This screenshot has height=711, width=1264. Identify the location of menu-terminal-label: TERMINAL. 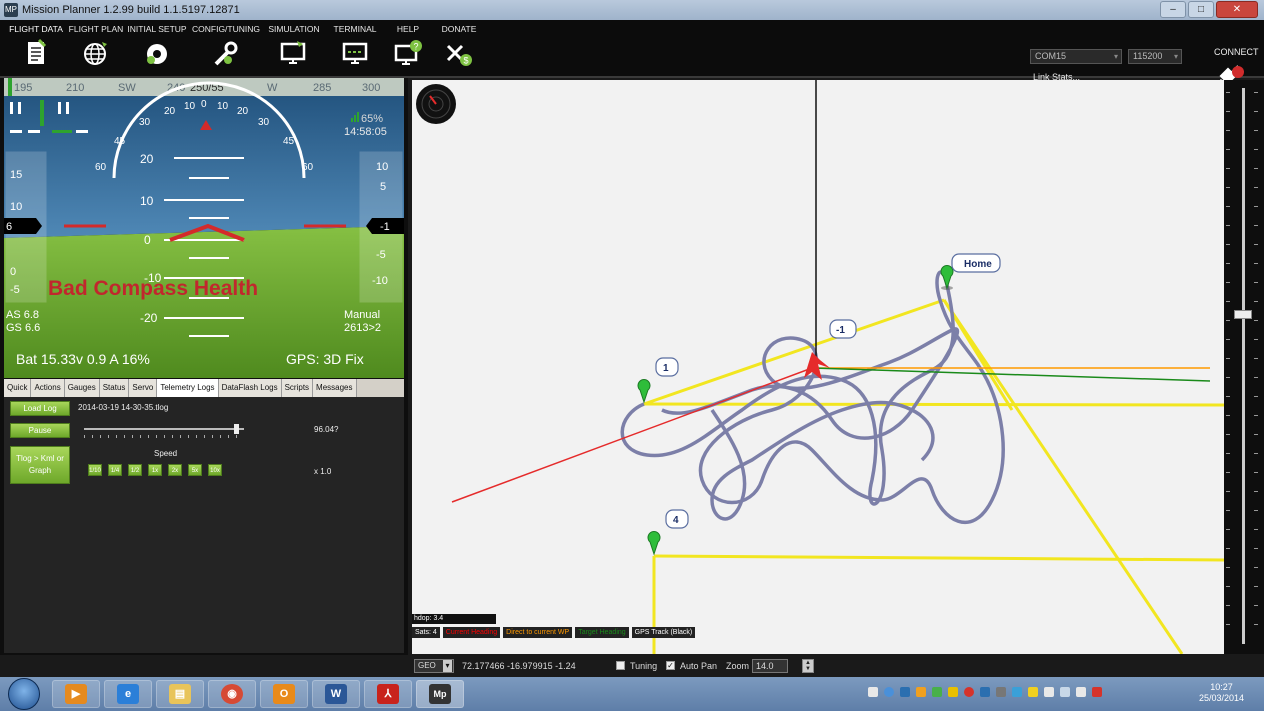
(355, 29).